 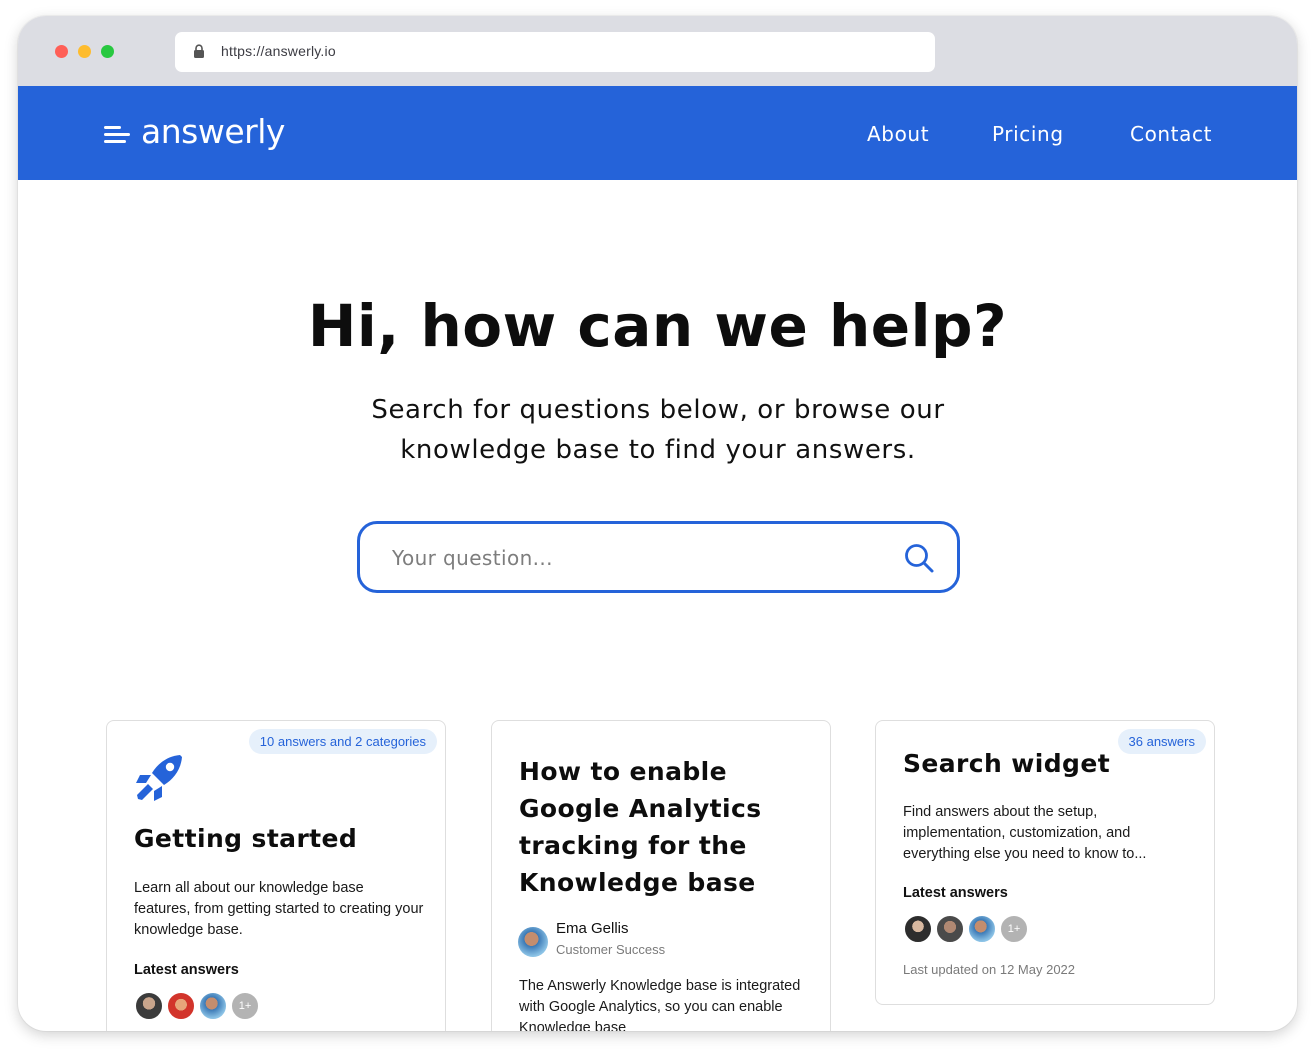 What do you see at coordinates (159, 778) in the screenshot?
I see `rocket-icon` at bounding box center [159, 778].